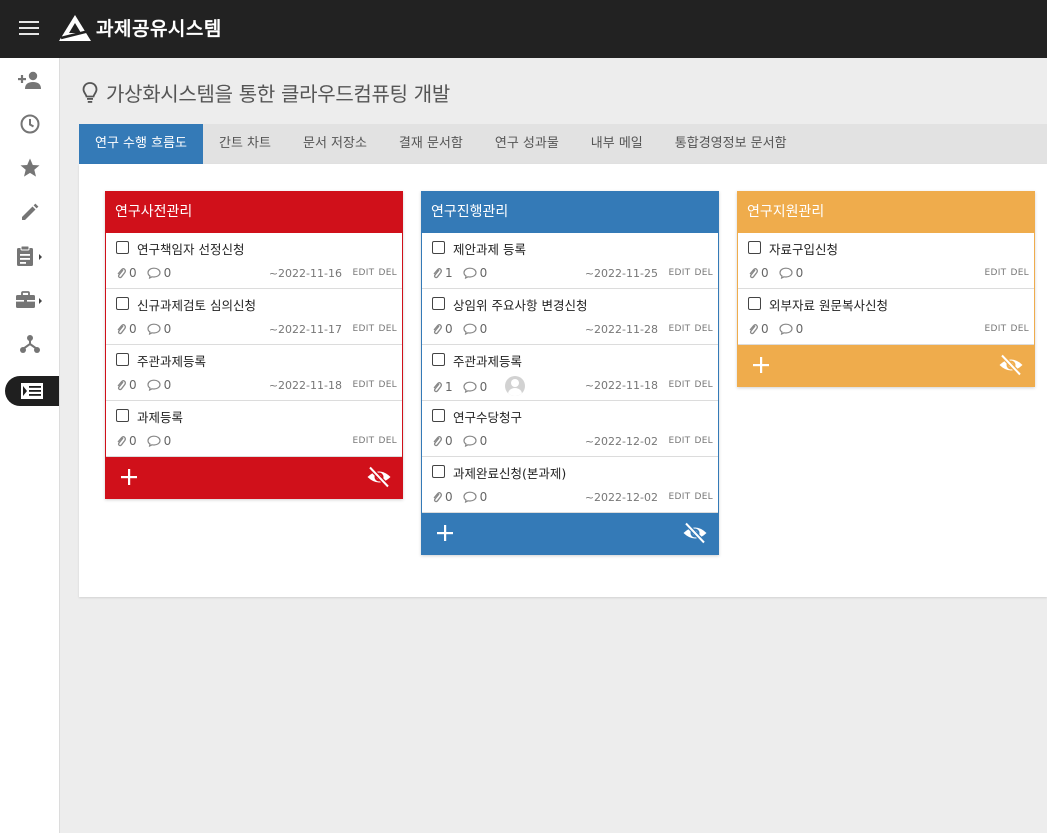 The width and height of the screenshot is (1047, 833). I want to click on briefcase-icon, so click(28, 299).